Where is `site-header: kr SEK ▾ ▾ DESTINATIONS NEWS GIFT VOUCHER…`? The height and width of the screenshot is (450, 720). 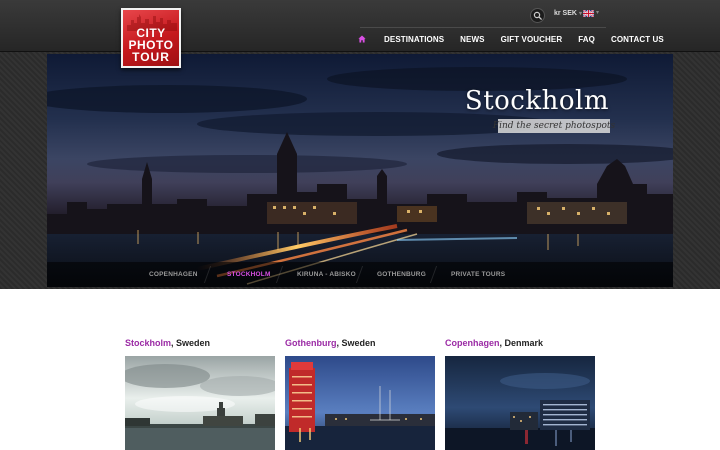 site-header: kr SEK ▾ ▾ DESTINATIONS NEWS GIFT VOUCHER… is located at coordinates (360, 26).